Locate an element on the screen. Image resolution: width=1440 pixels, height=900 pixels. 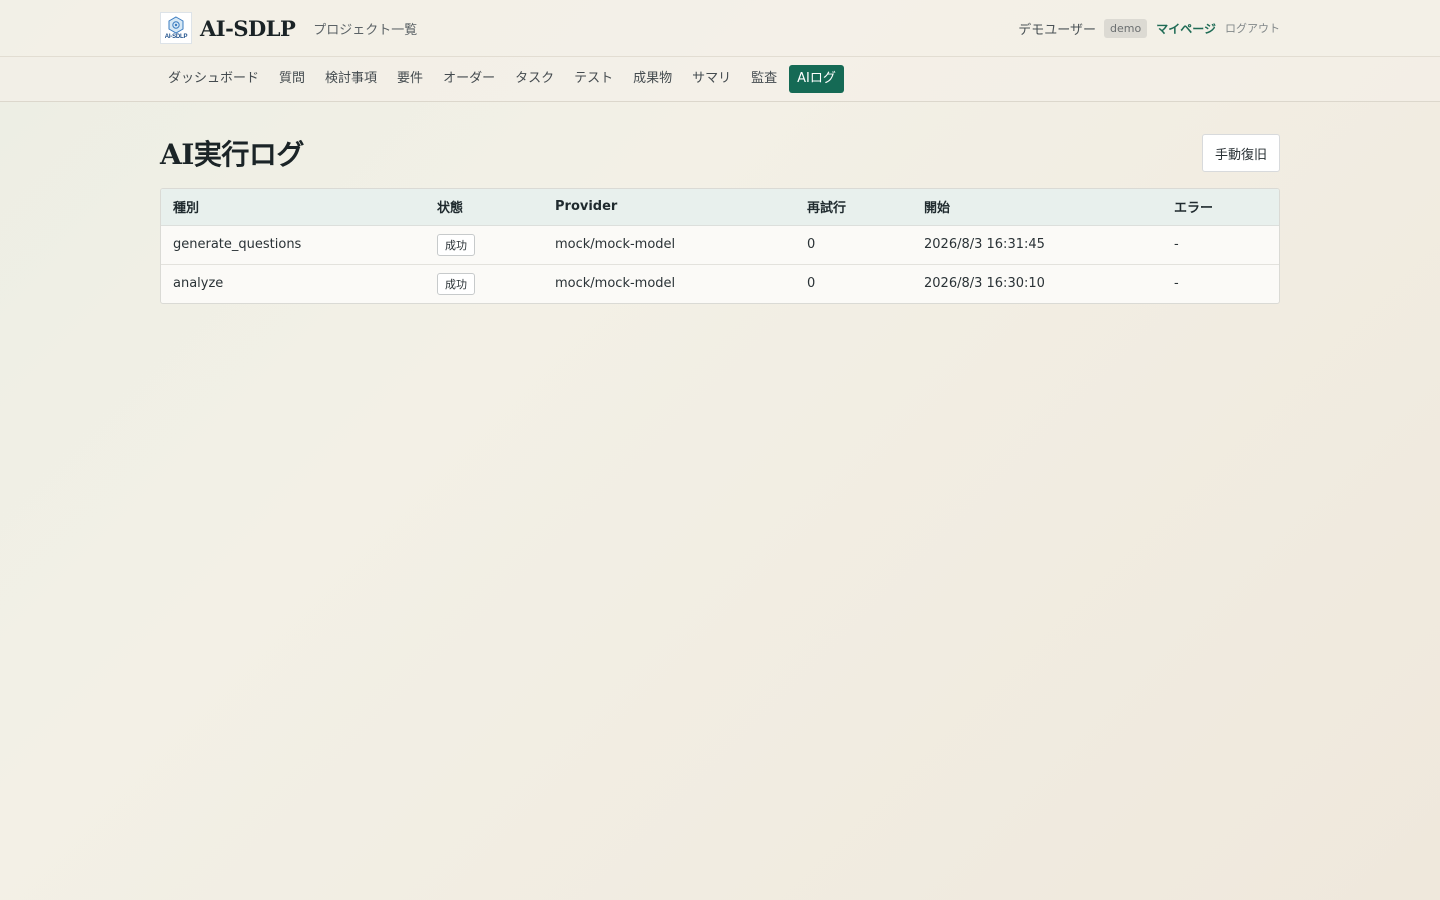
column-header-status: 状態 is located at coordinates (484, 207).